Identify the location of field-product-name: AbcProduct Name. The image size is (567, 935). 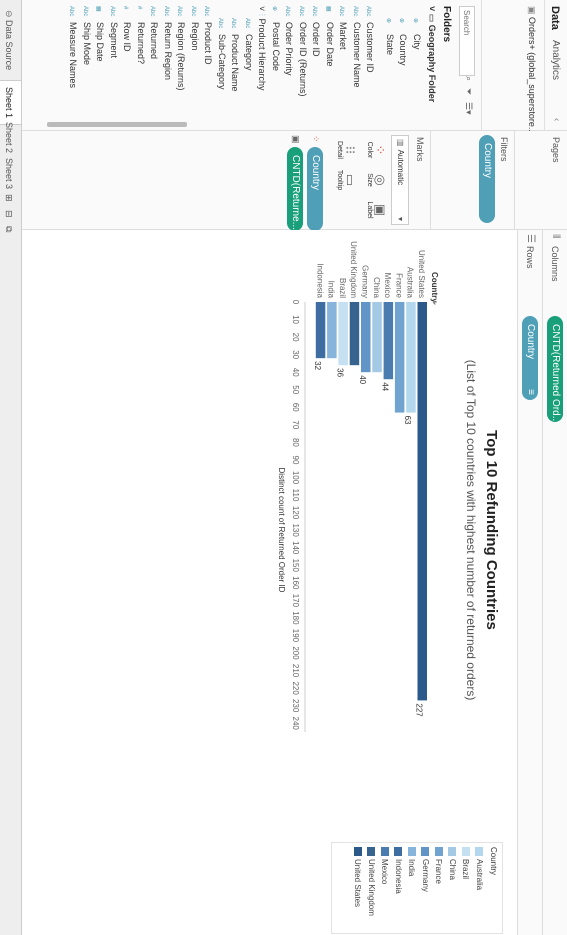
(236, 55).